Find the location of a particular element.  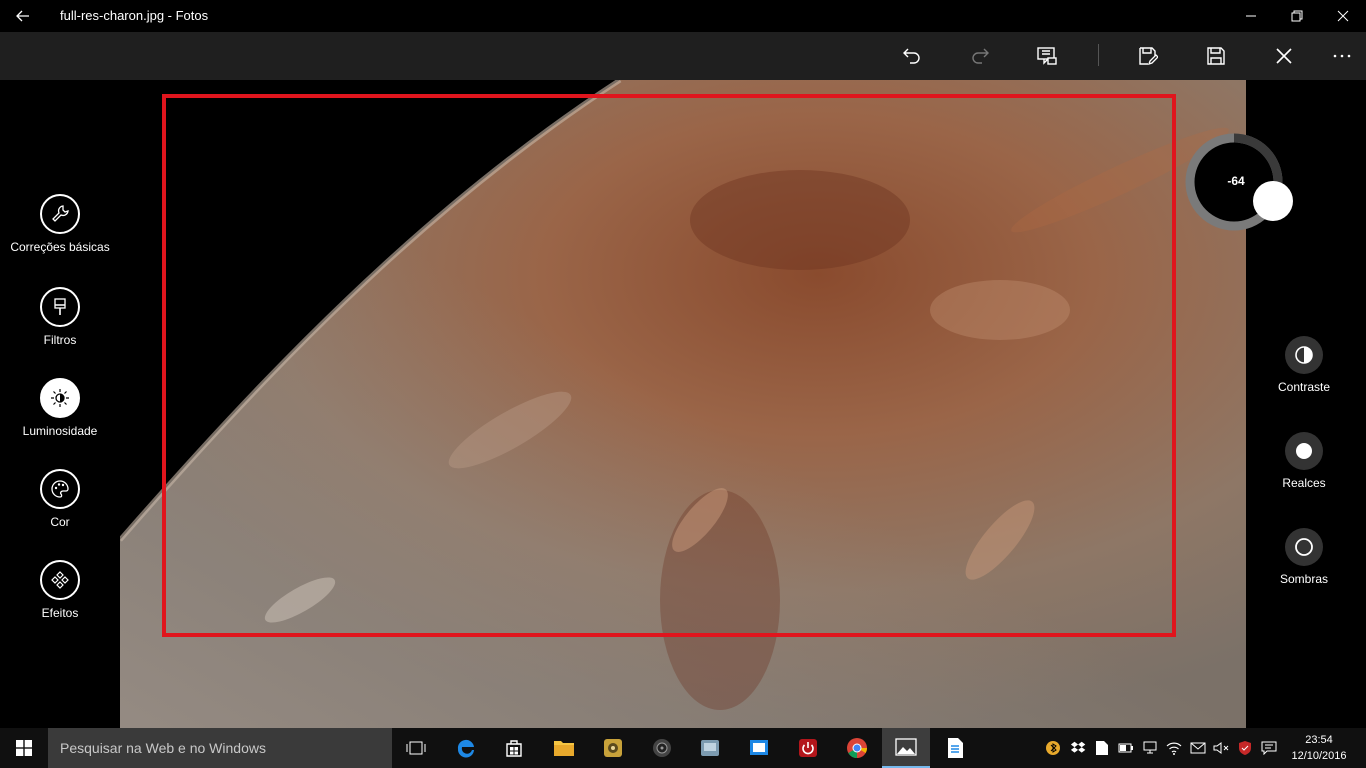

effects-icon is located at coordinates (60, 580).